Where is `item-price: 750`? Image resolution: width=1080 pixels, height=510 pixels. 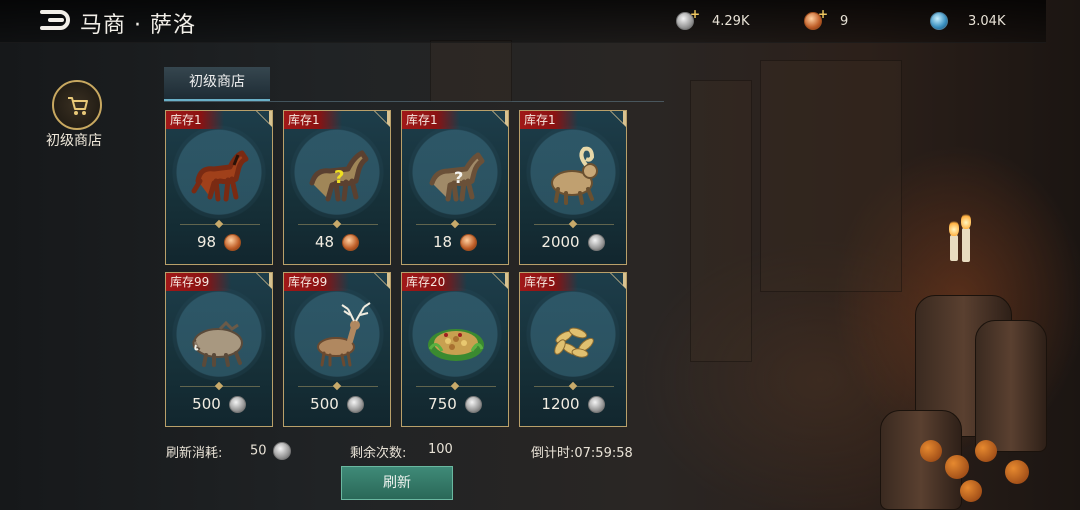 item-price: 750 is located at coordinates (442, 404).